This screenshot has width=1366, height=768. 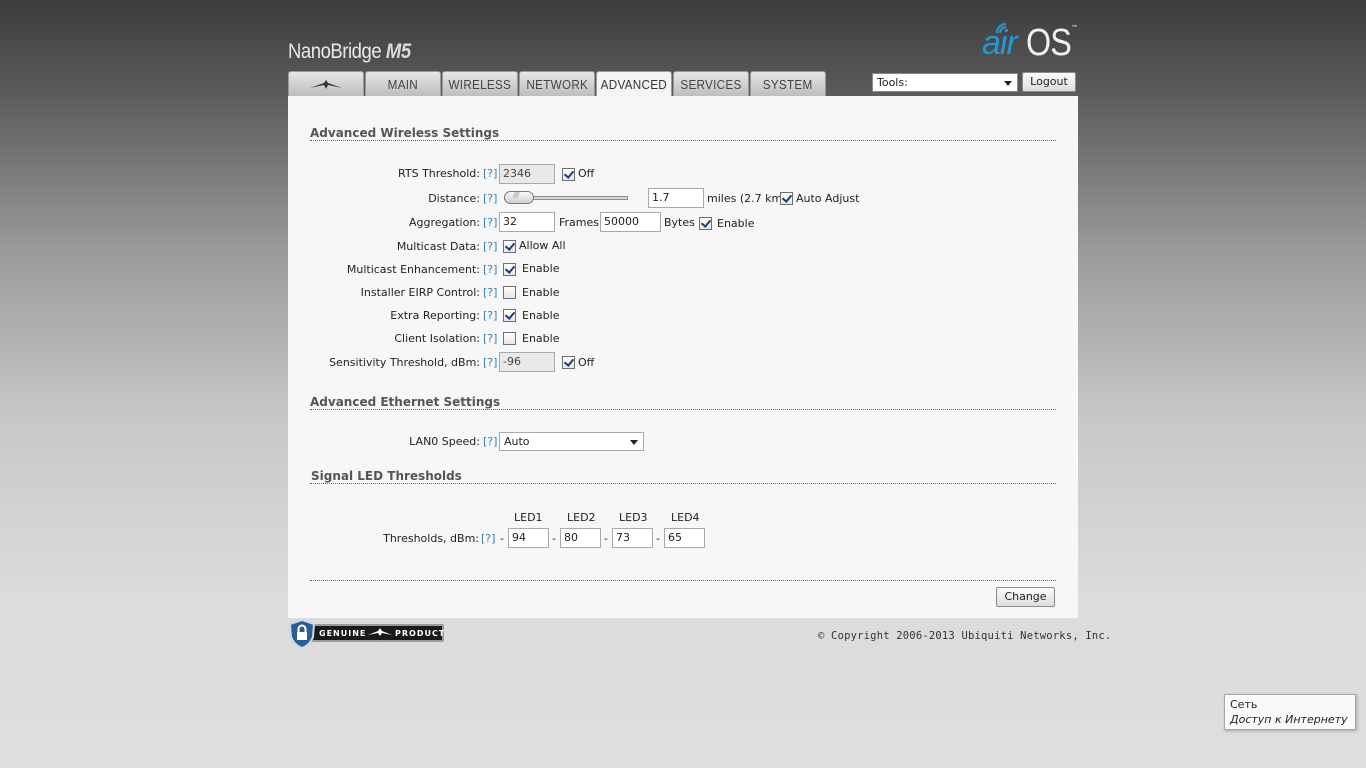 I want to click on aggregation-label: Aggregation:, so click(x=444, y=222).